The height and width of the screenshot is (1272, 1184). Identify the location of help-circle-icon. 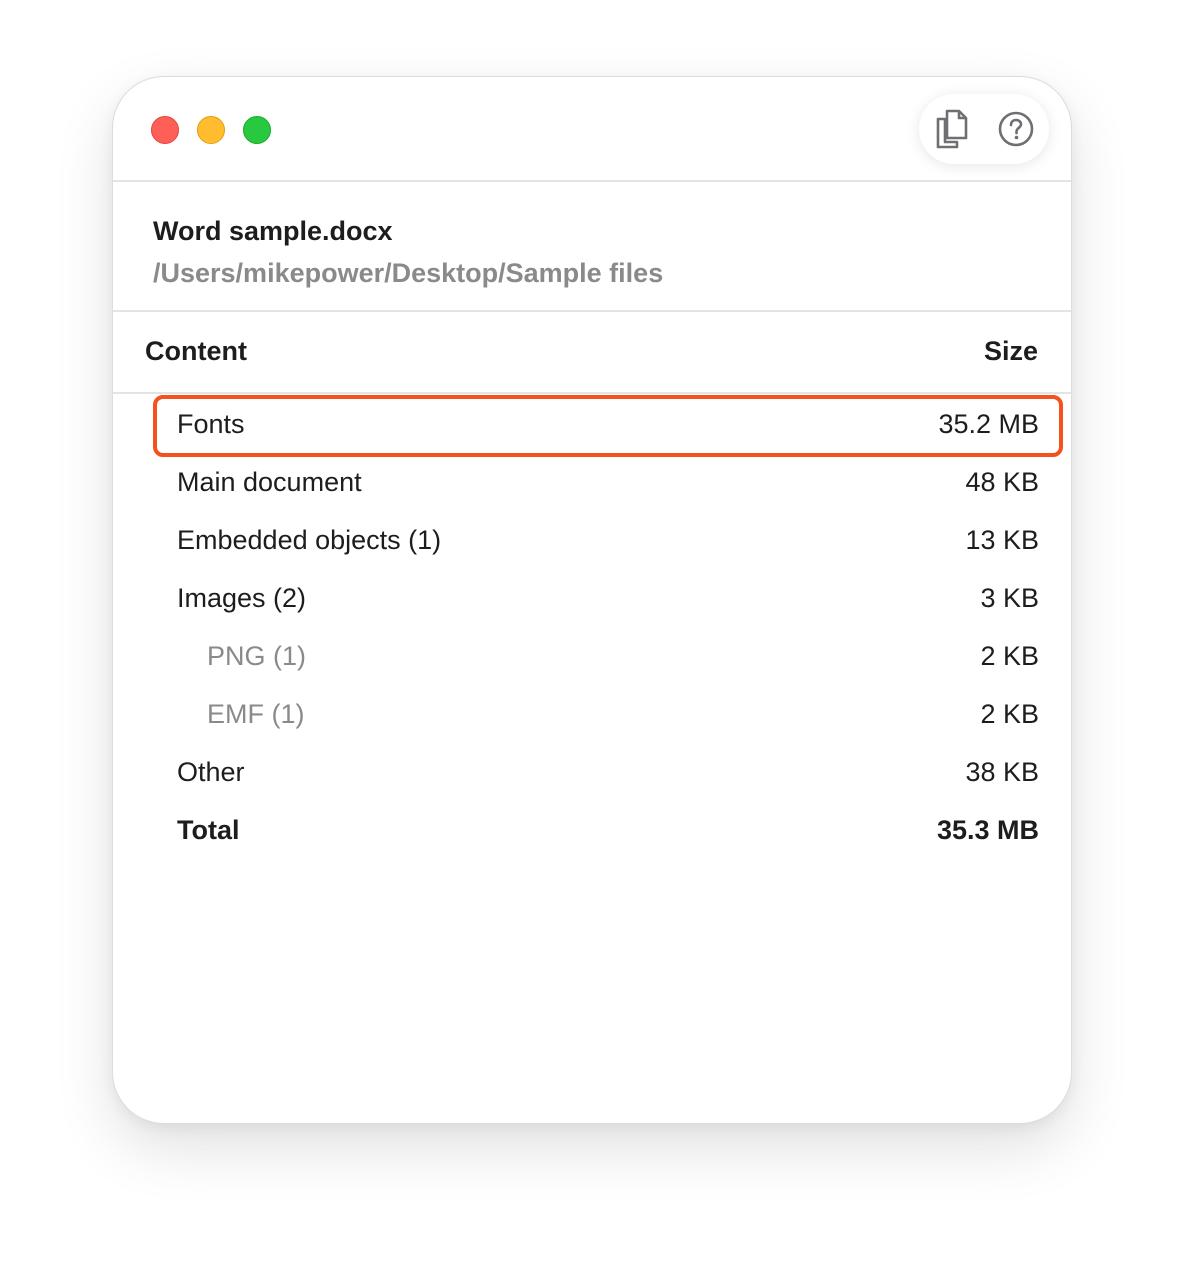
(1016, 129).